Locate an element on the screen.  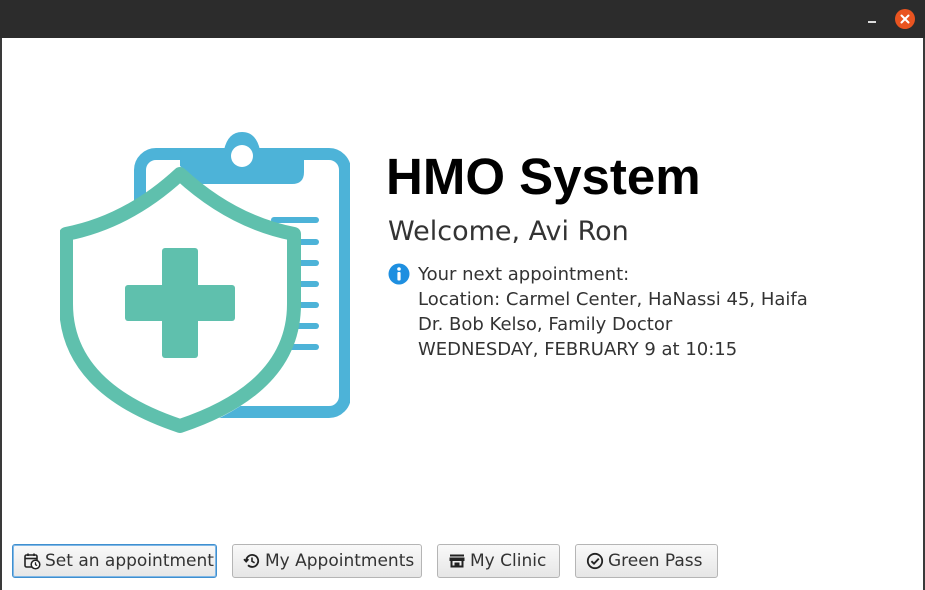
history-icon is located at coordinates (251, 561).